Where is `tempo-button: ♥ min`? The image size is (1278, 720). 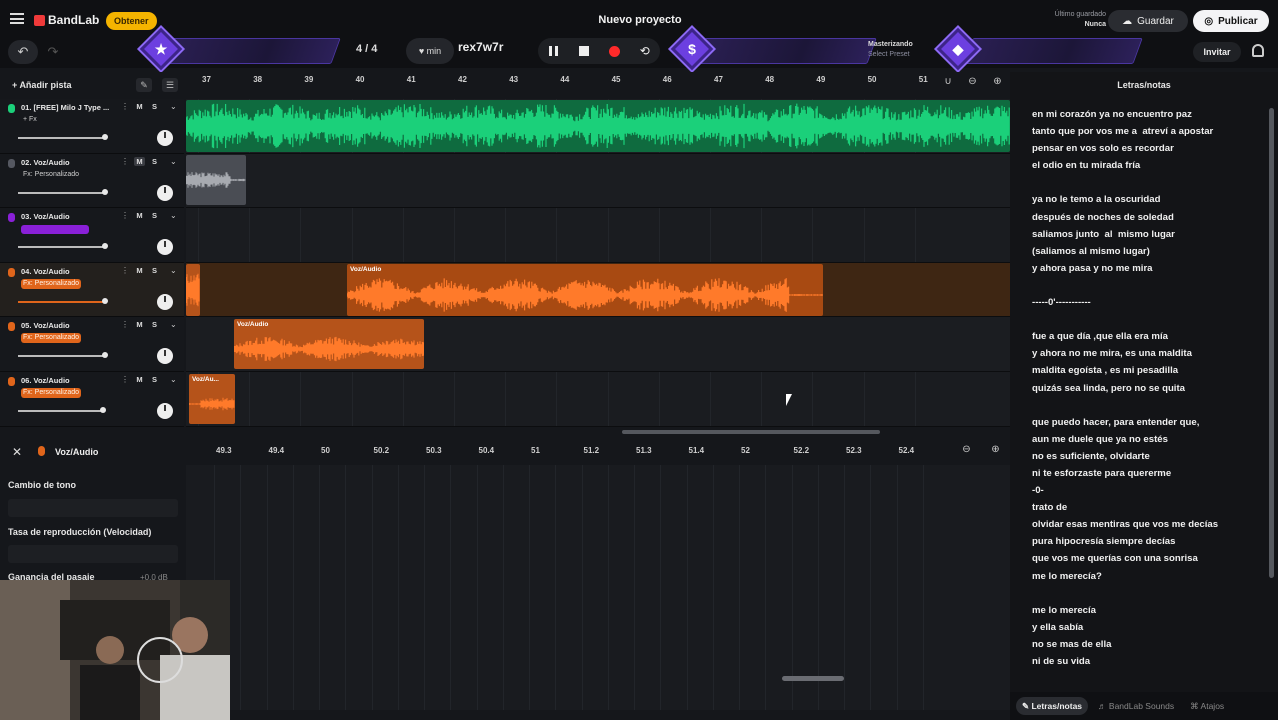 tempo-button: ♥ min is located at coordinates (430, 51).